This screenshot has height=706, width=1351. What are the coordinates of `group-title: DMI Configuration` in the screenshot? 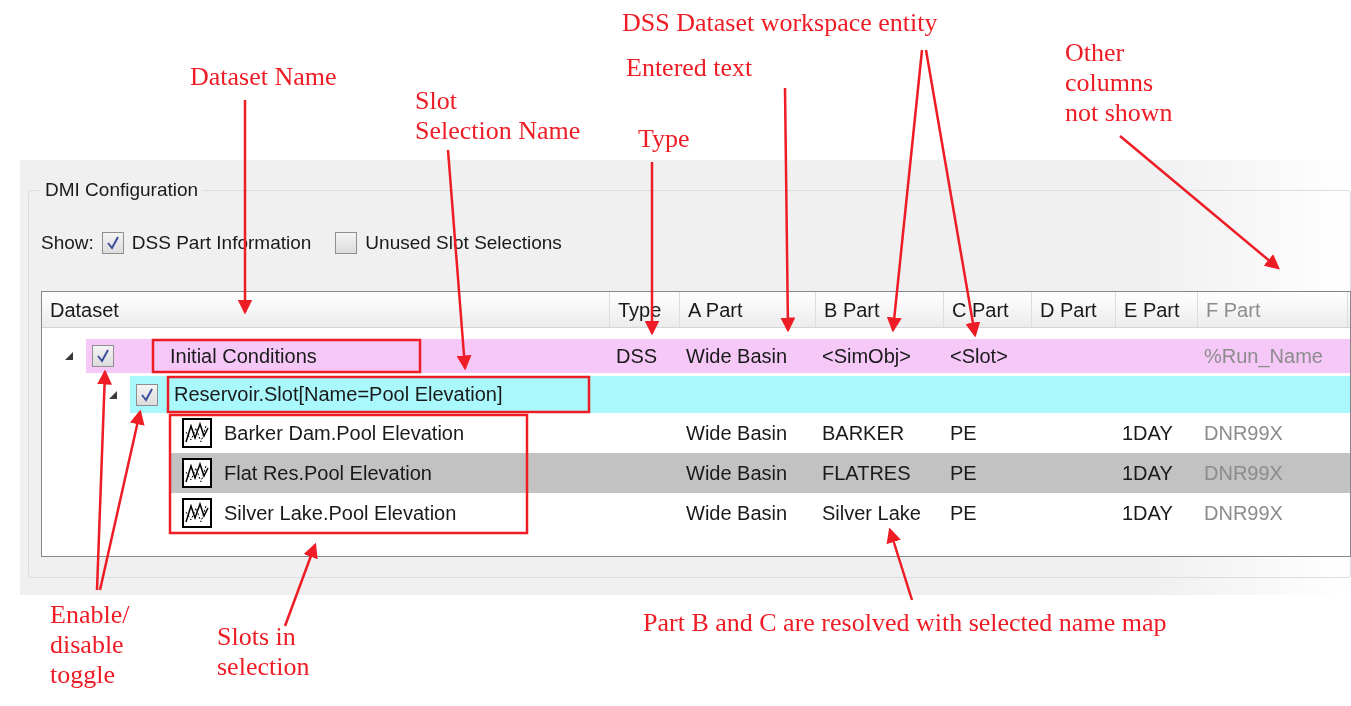 It's located at (122, 190).